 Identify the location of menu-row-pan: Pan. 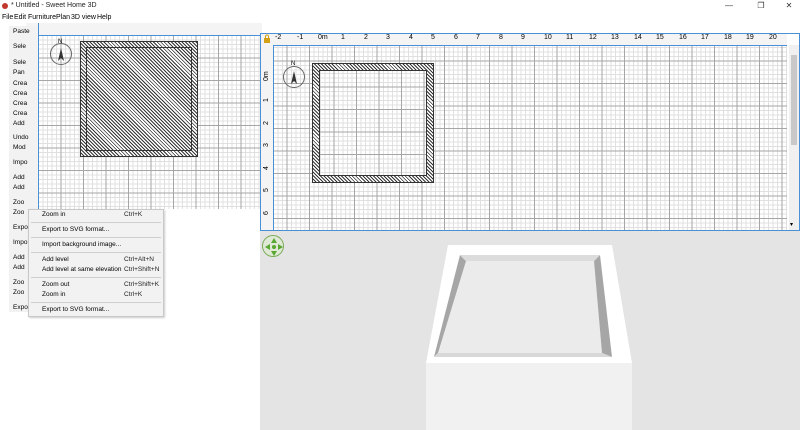
(23, 73).